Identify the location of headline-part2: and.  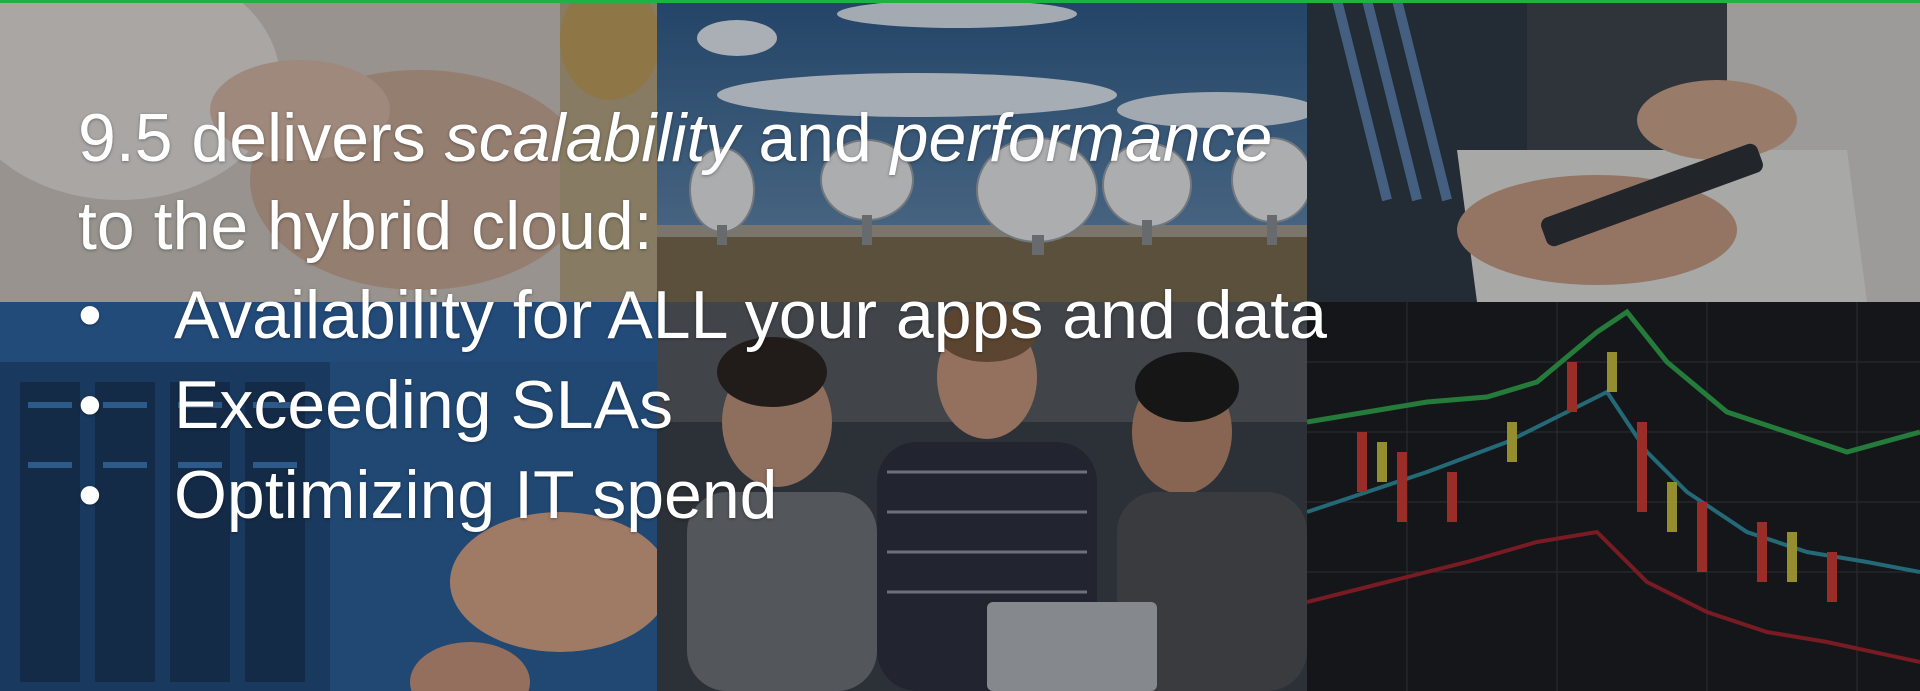
(815, 138).